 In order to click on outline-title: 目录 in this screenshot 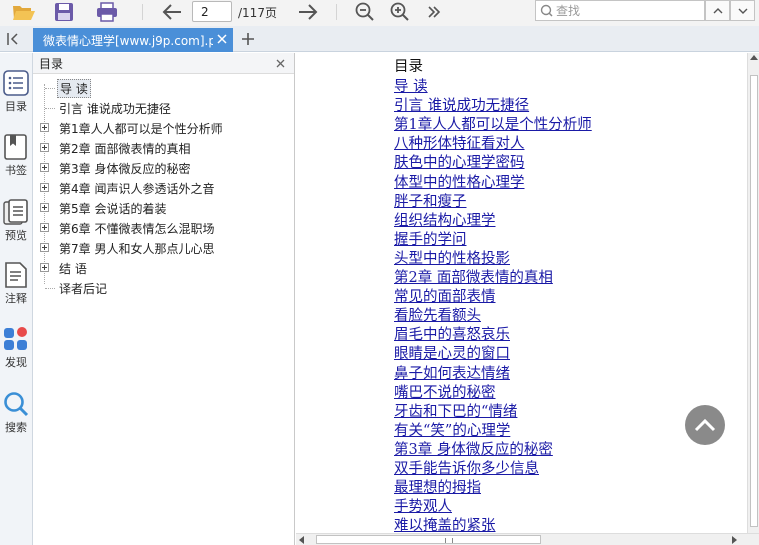, I will do `click(51, 63)`.